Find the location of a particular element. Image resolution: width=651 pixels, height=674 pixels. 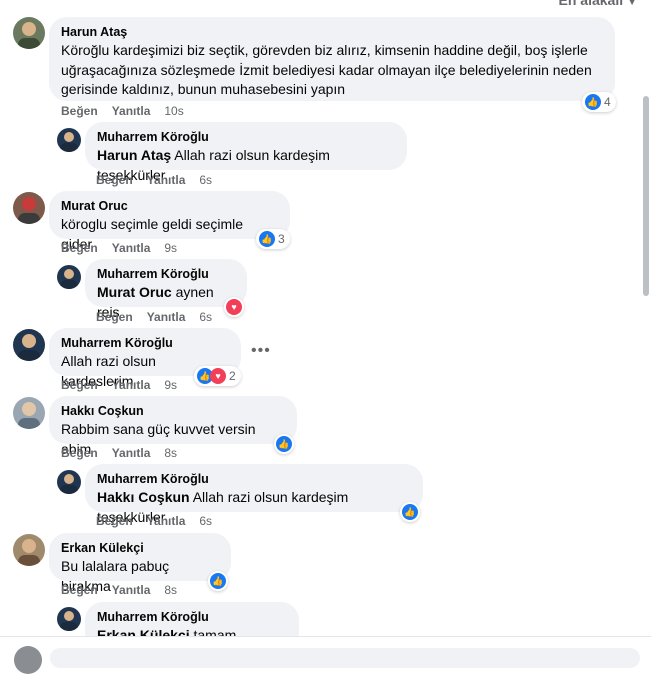

comment-author: Hakkı Coşkun is located at coordinates (173, 411).